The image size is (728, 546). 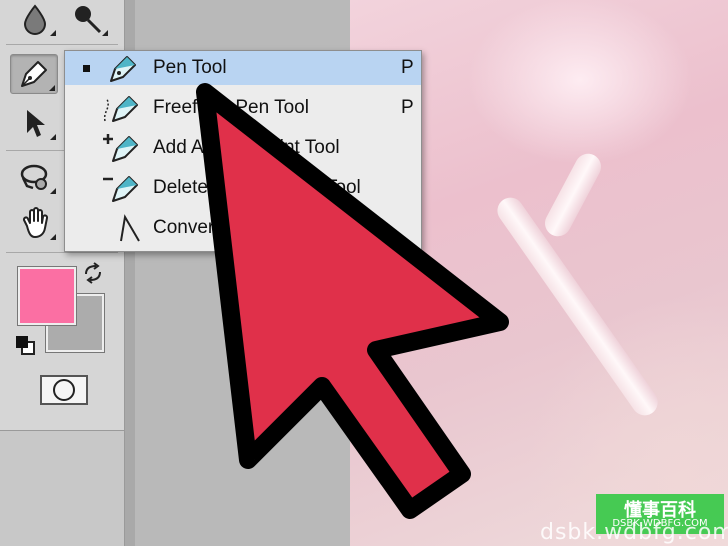 I want to click on arrow-icon, so click(x=36, y=123).